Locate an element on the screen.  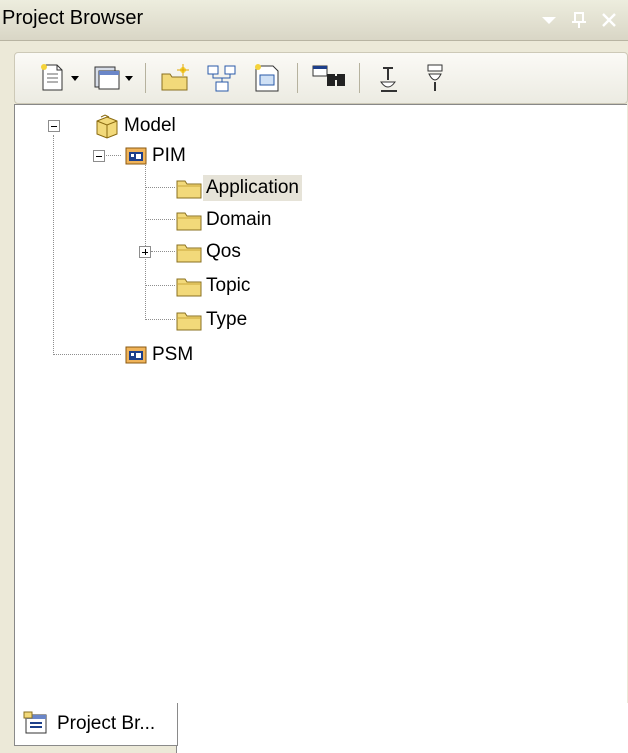
close-icon is located at coordinates (609, 20).